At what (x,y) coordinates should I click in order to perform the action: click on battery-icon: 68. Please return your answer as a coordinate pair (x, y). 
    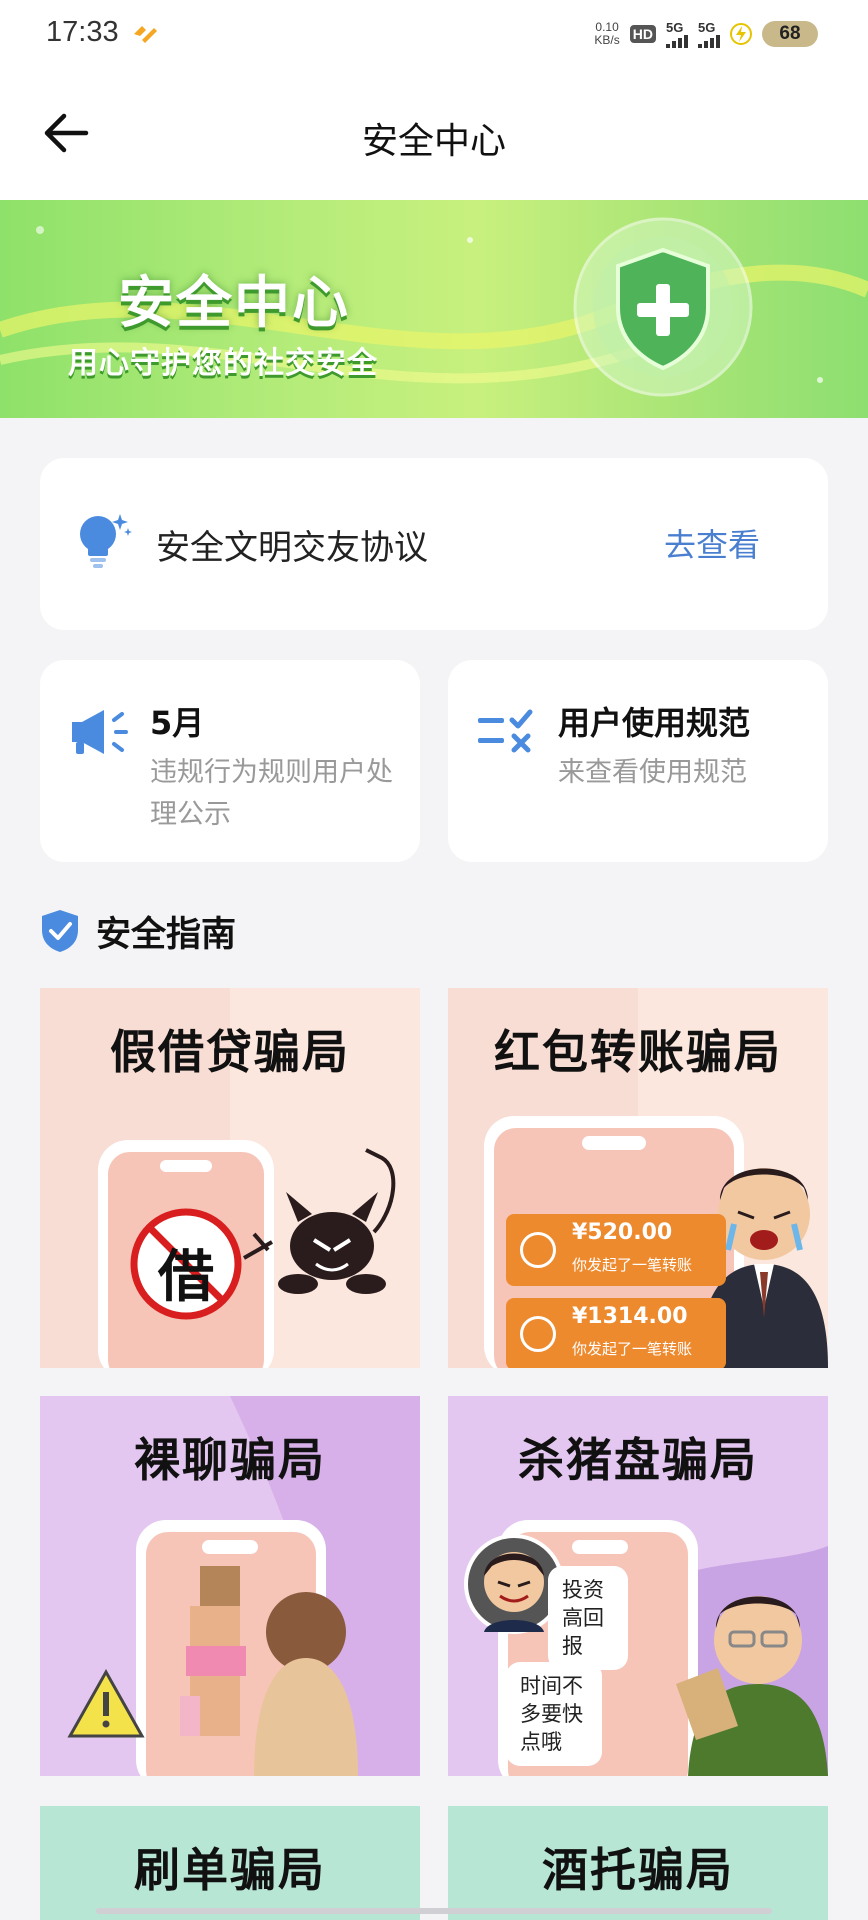
    Looking at the image, I should click on (790, 34).